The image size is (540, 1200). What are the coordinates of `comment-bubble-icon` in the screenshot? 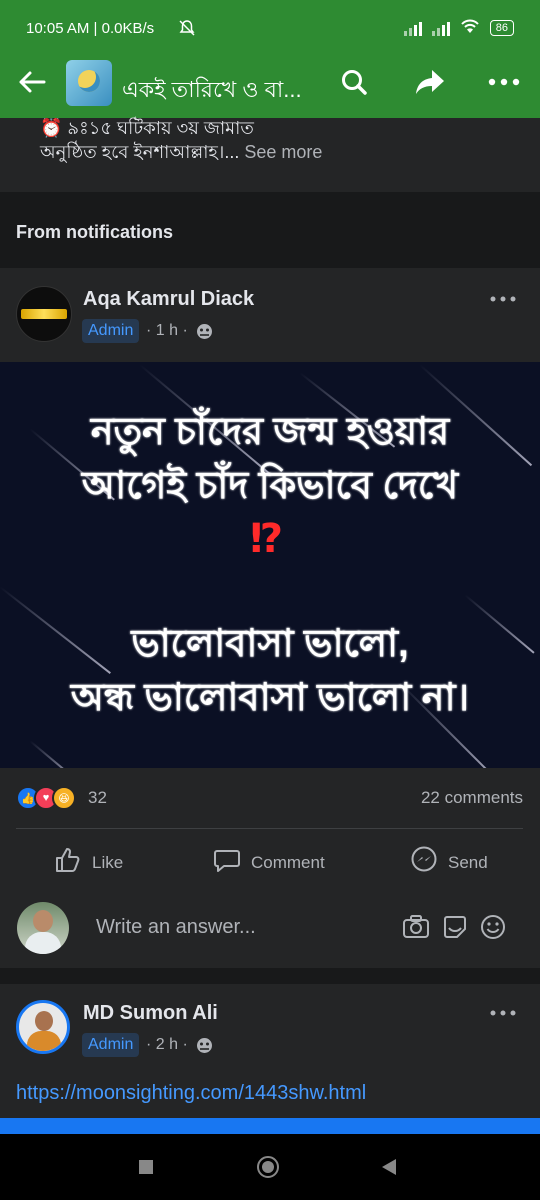 It's located at (227, 862).